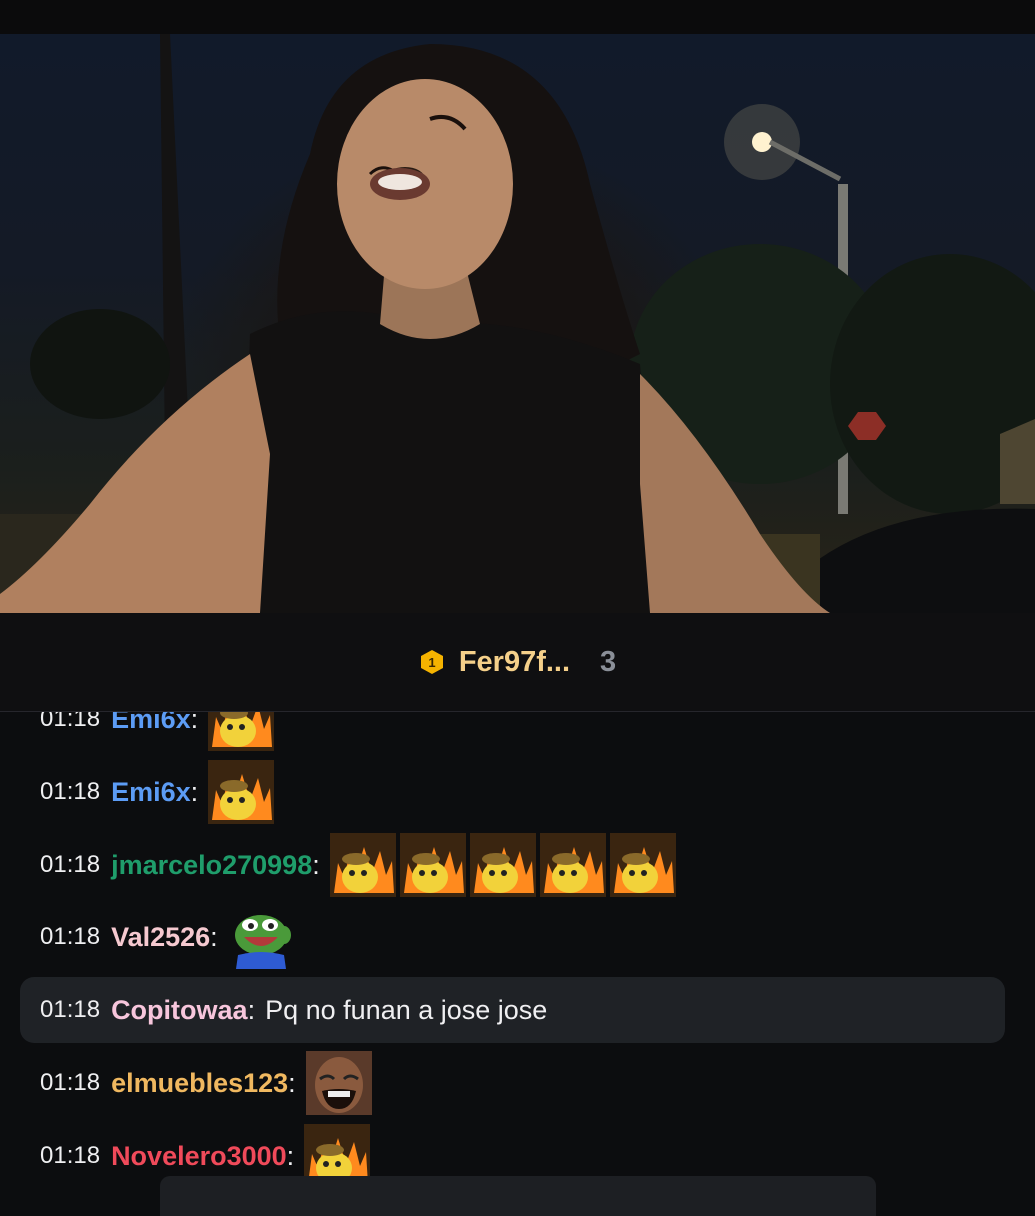  I want to click on laughing-man-emote, so click(338, 1083).